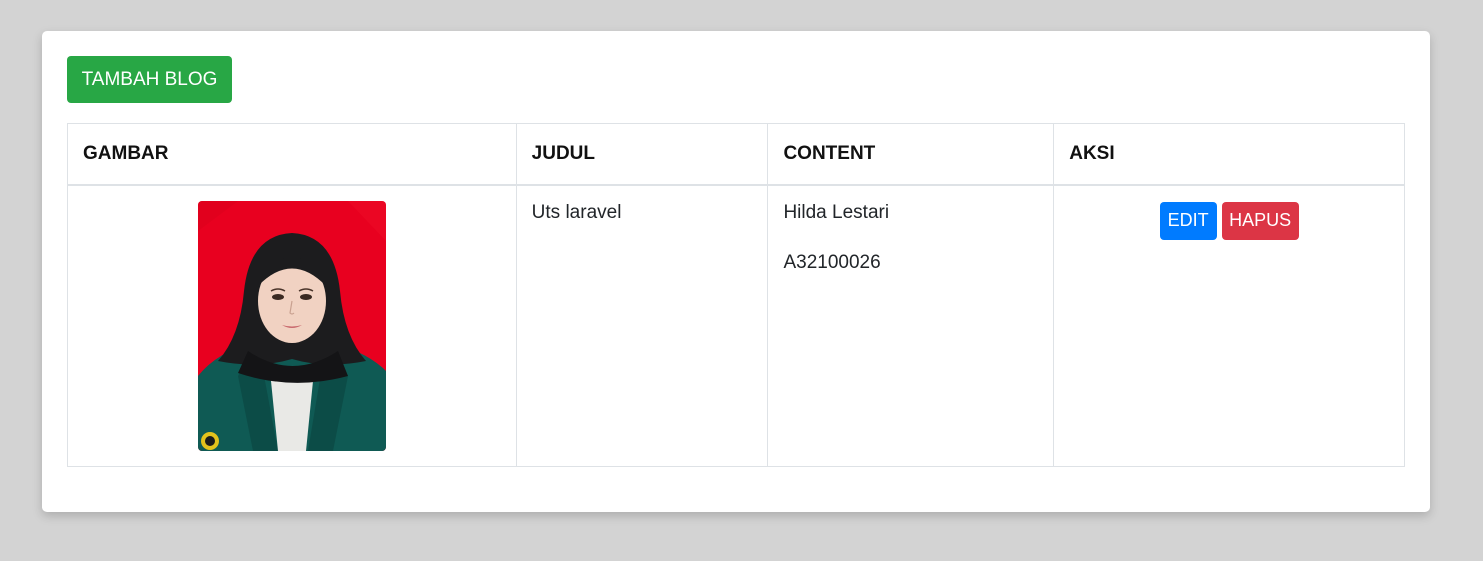 This screenshot has height=561, width=1483. What do you see at coordinates (832, 262) in the screenshot?
I see `blog-content-line: A32100026` at bounding box center [832, 262].